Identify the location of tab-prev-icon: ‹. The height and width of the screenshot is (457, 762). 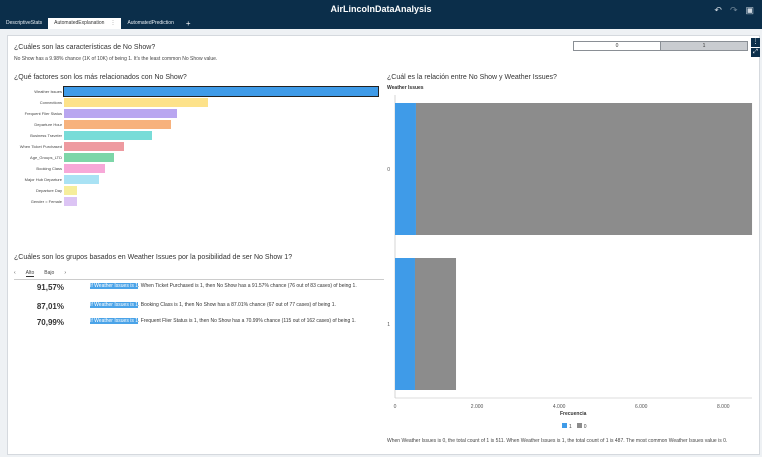
(15, 273).